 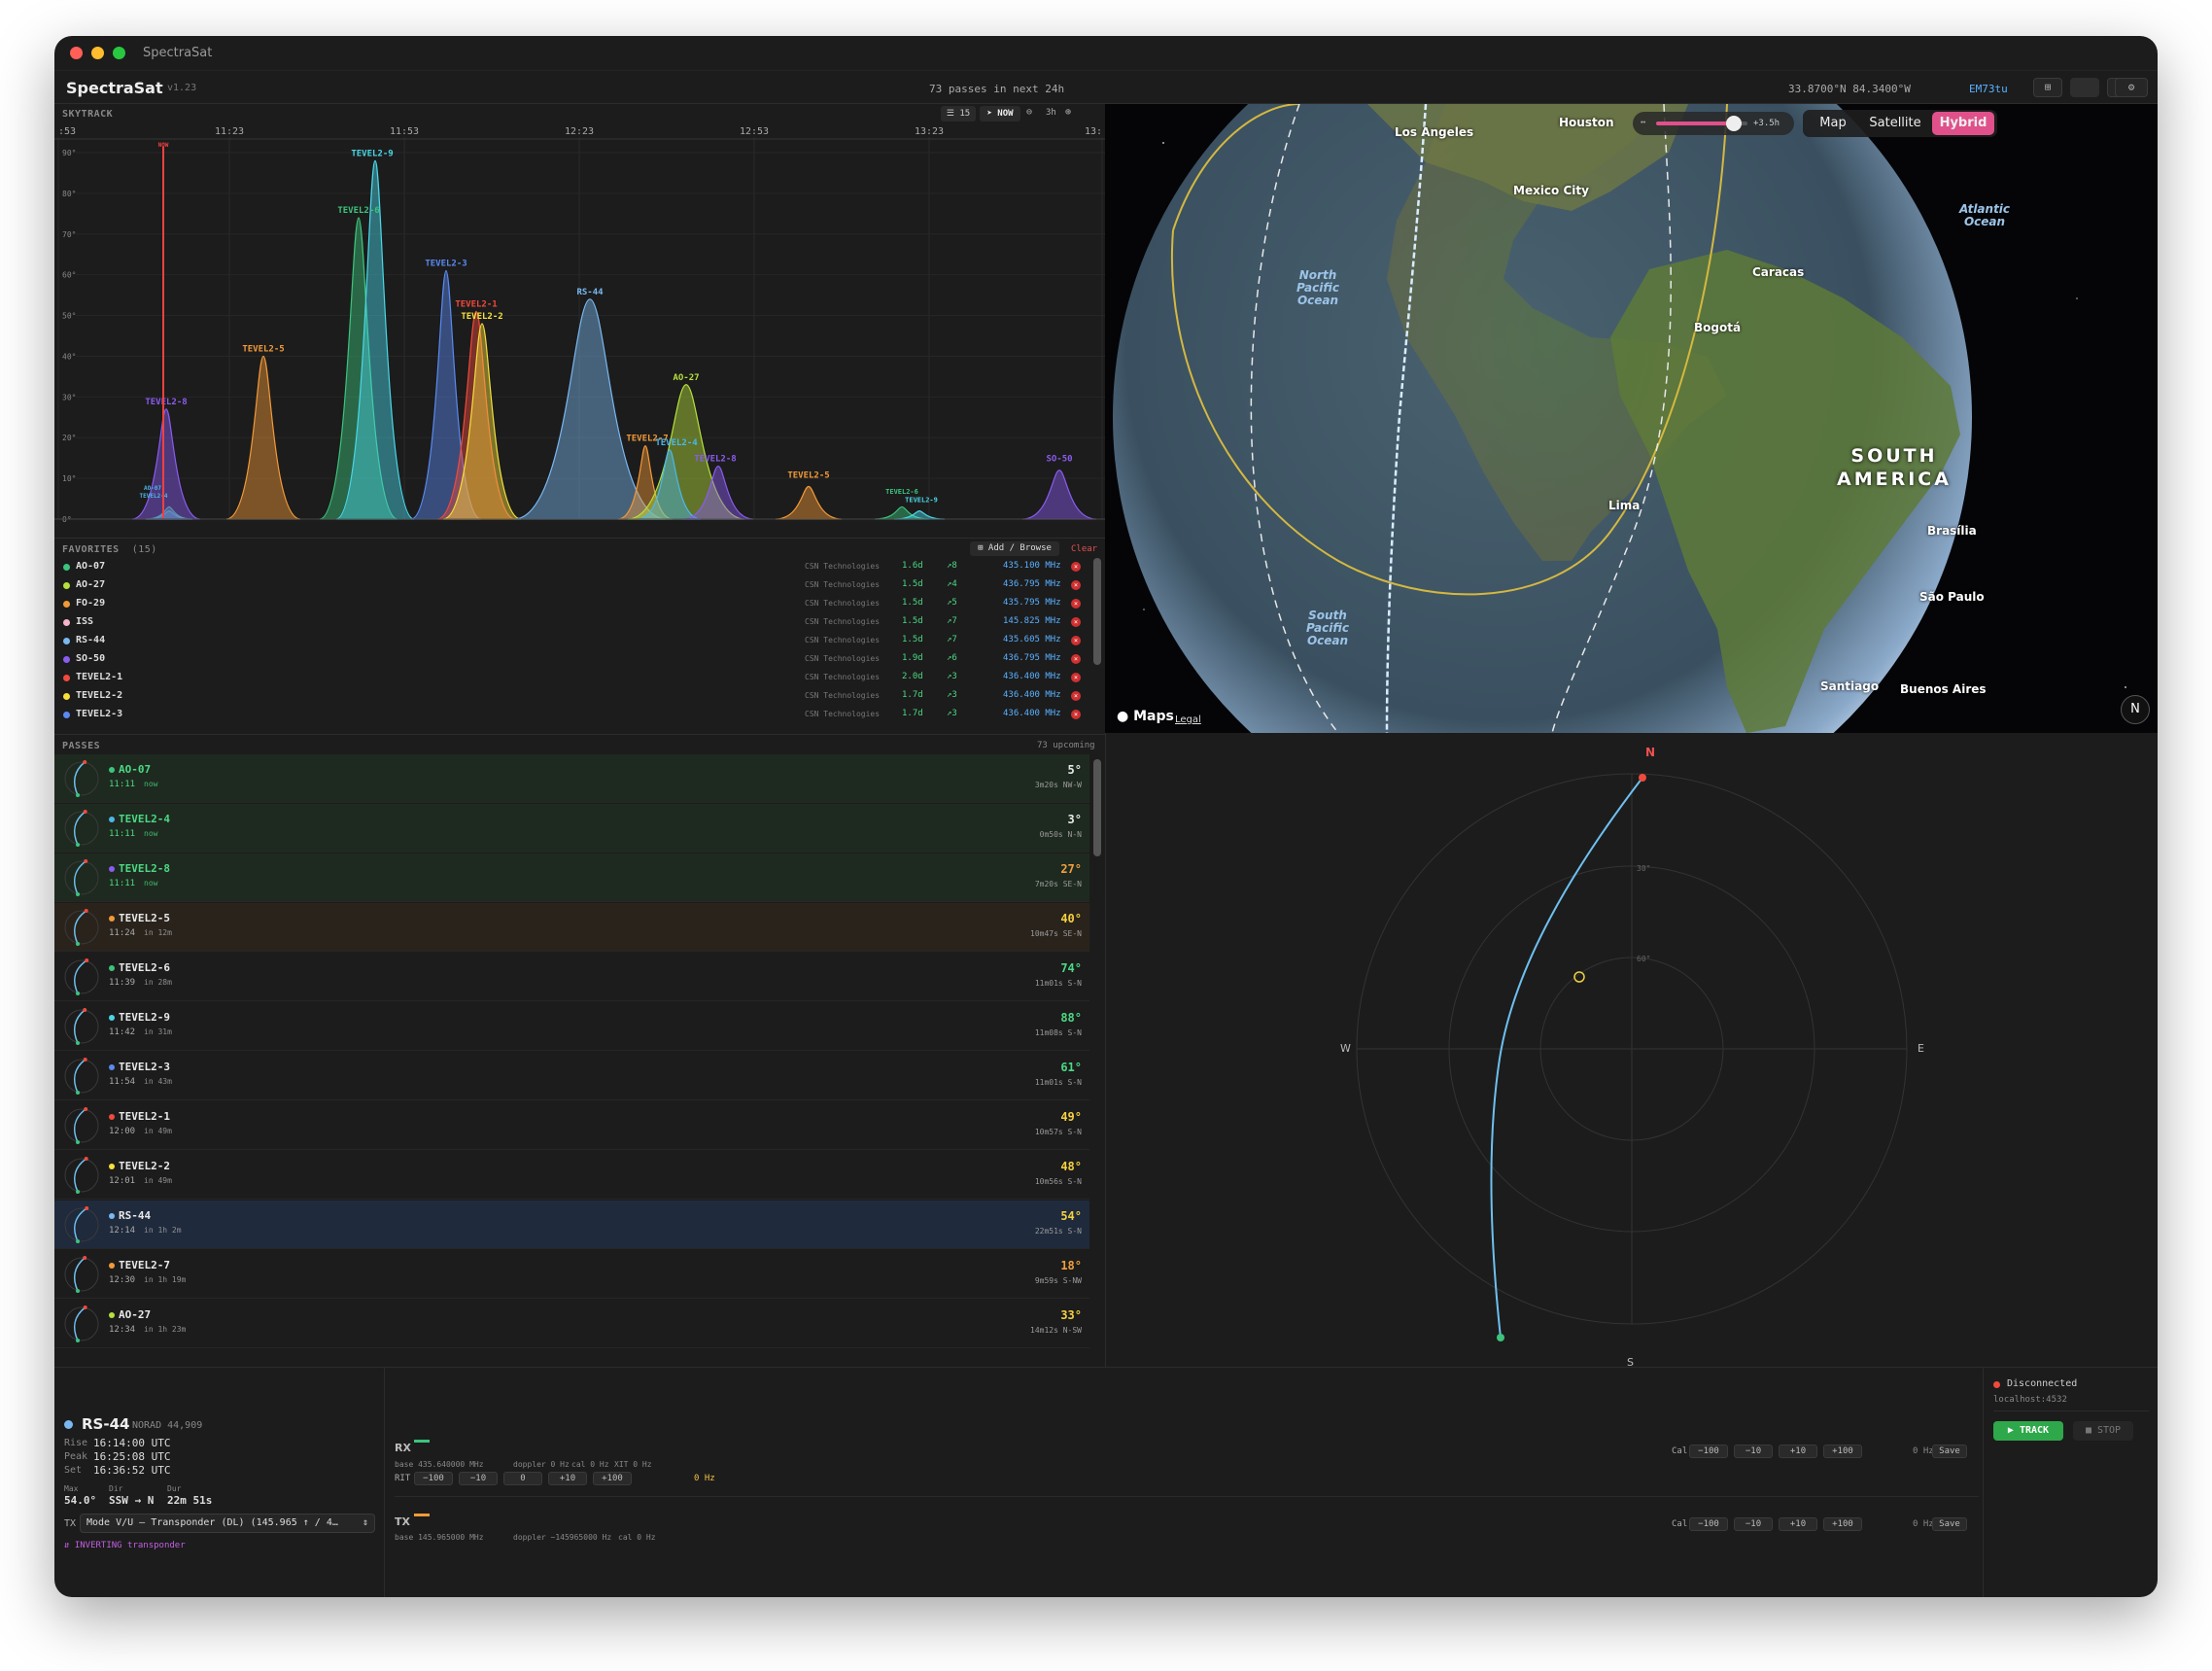 What do you see at coordinates (1074, 770) in the screenshot?
I see `pass-max-elevation: 5°` at bounding box center [1074, 770].